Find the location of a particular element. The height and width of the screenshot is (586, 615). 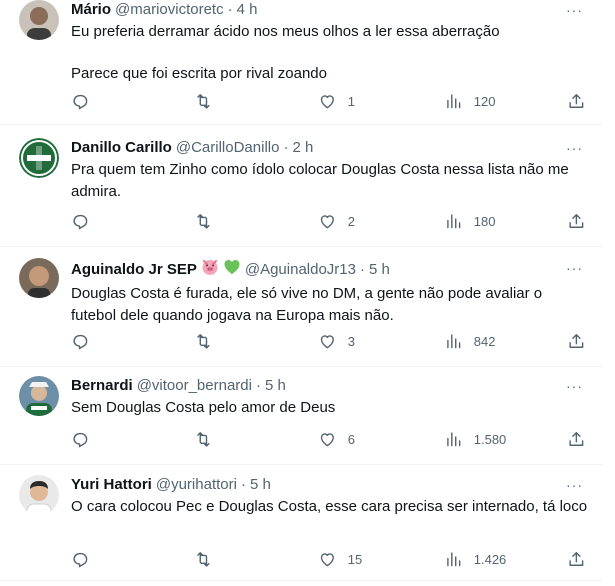

views-button: 1.426 is located at coordinates (475, 559).